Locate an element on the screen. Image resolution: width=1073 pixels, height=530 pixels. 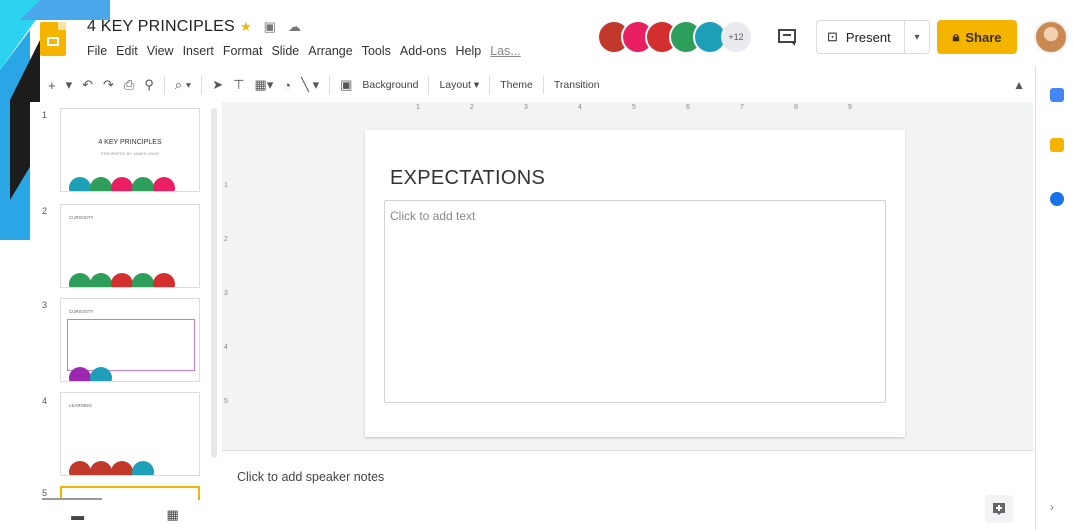
speaker-notes-field: Click to add speaker notes is located at coordinates (310, 477).